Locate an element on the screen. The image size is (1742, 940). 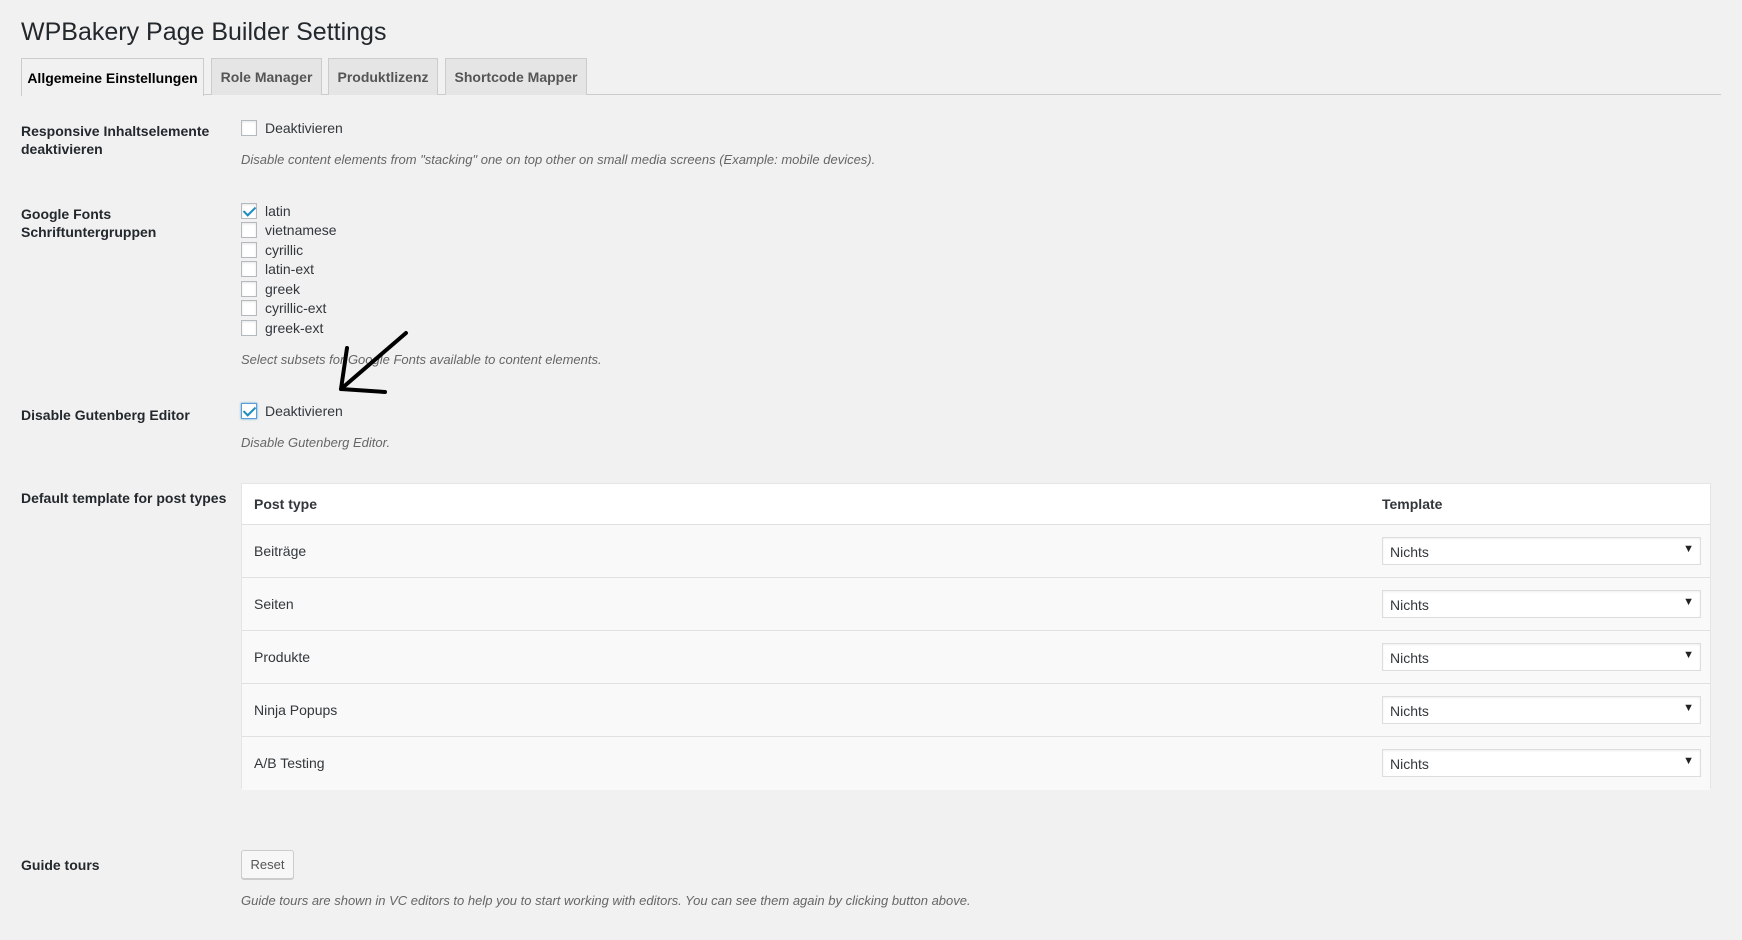
subset-cyrillic-checkbox is located at coordinates (249, 249).